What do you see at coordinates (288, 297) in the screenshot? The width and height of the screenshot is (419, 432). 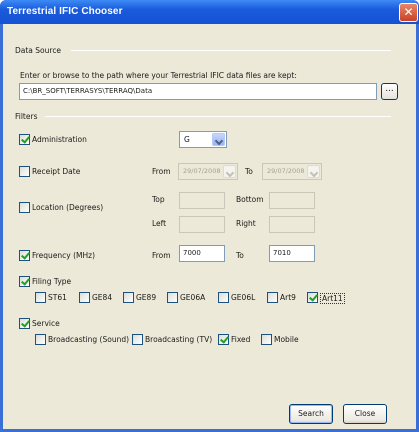 I see `filing-type-art9-label: Art9` at bounding box center [288, 297].